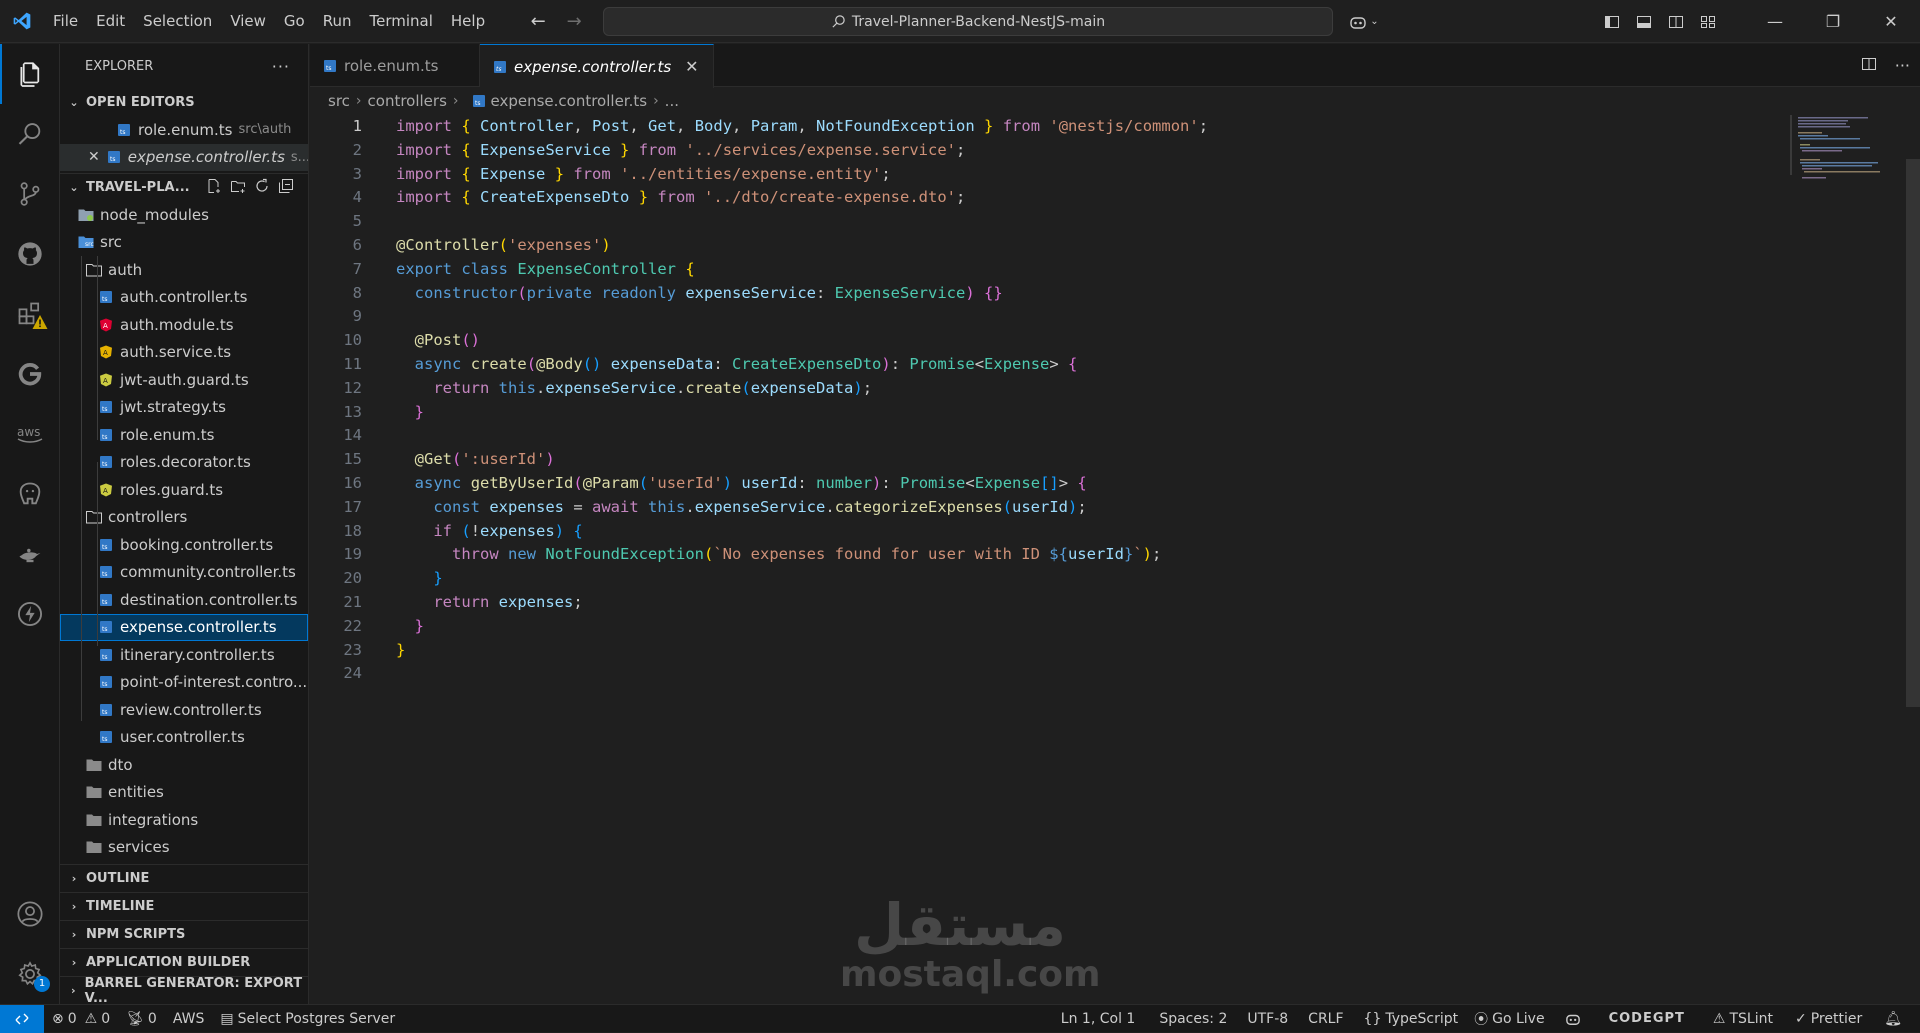 The height and width of the screenshot is (1033, 1920). I want to click on open-editor-role-enum: ts role.enum.ts src\auth, so click(184, 130).